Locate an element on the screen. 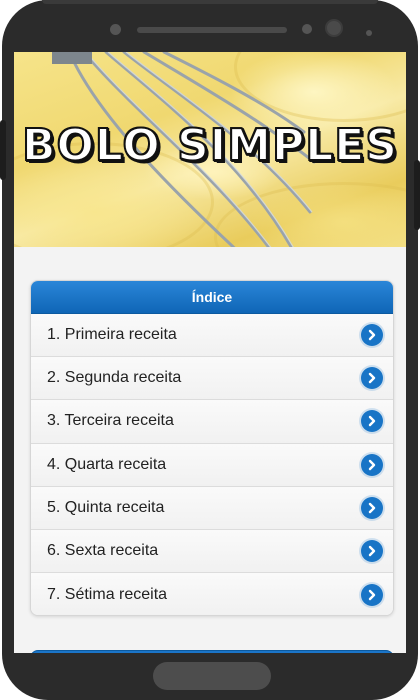 The width and height of the screenshot is (420, 700). home-button is located at coordinates (212, 676).